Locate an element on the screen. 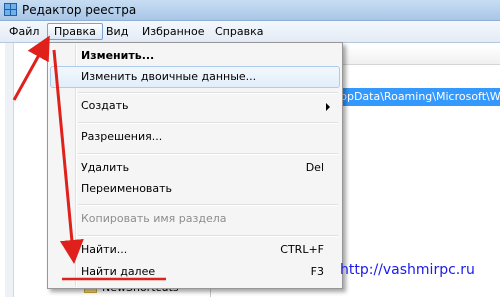 This screenshot has width=500, height=297. arrow-to-edit-menu is located at coordinates (31, 68).